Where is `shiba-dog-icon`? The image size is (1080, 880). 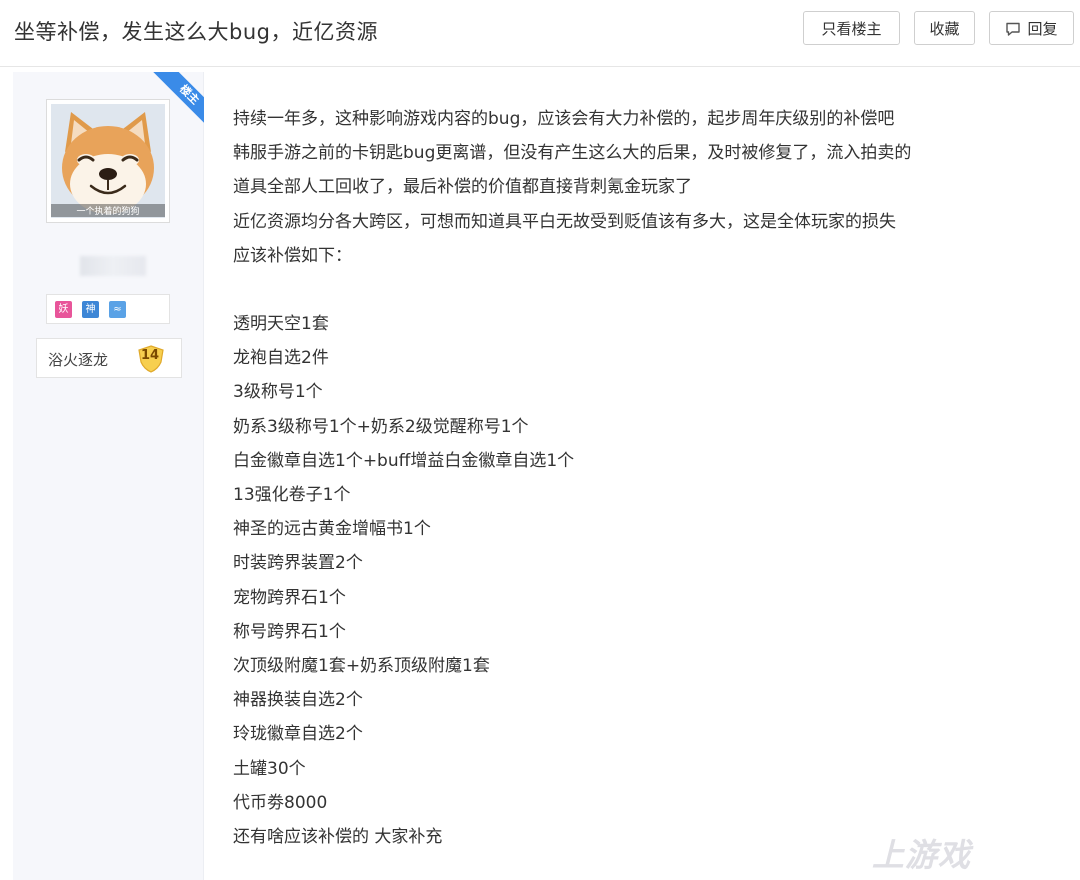 shiba-dog-icon is located at coordinates (108, 161).